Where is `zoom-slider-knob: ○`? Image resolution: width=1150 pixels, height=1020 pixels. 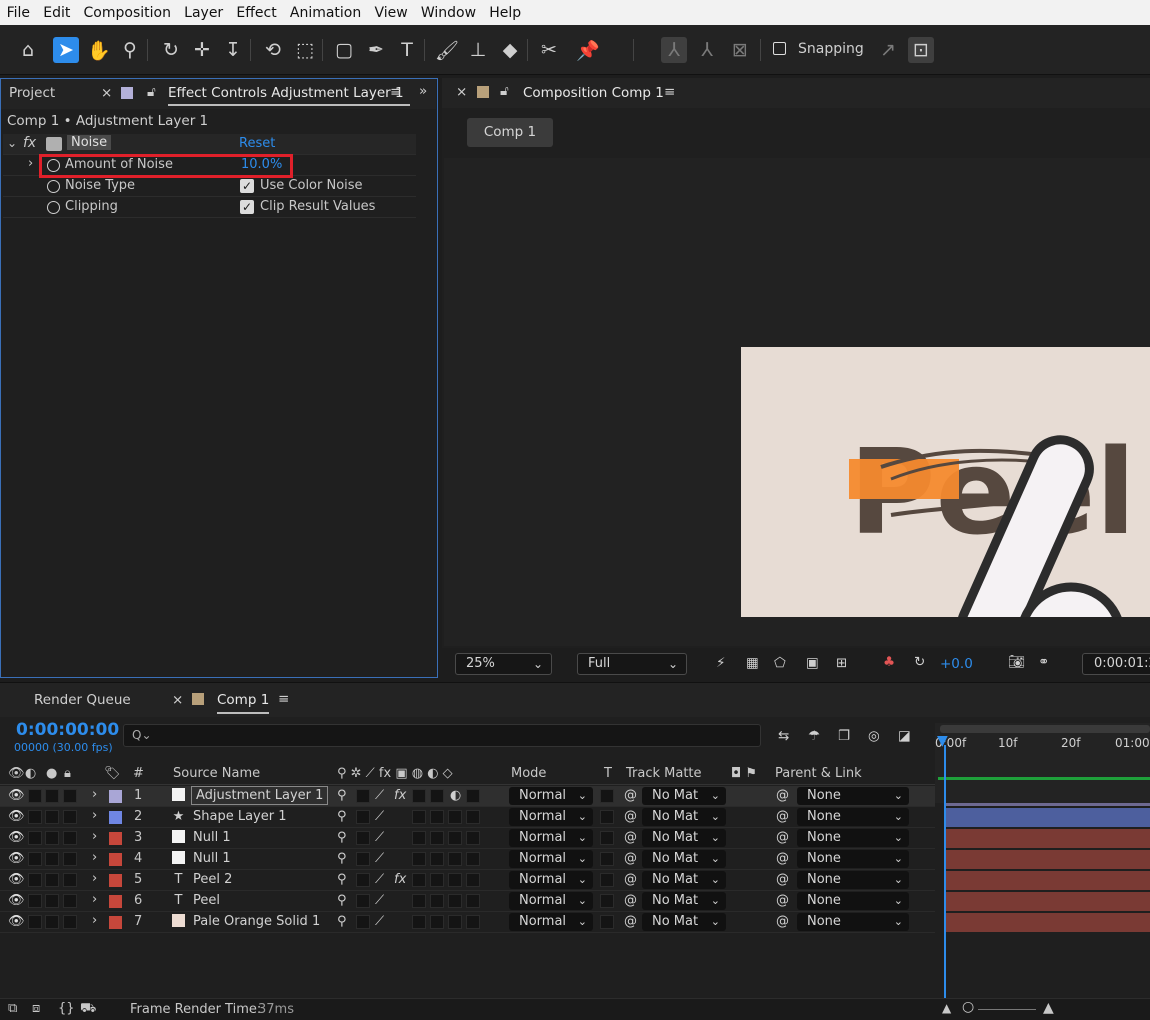
zoom-slider-knob: ○ is located at coordinates (968, 1007).